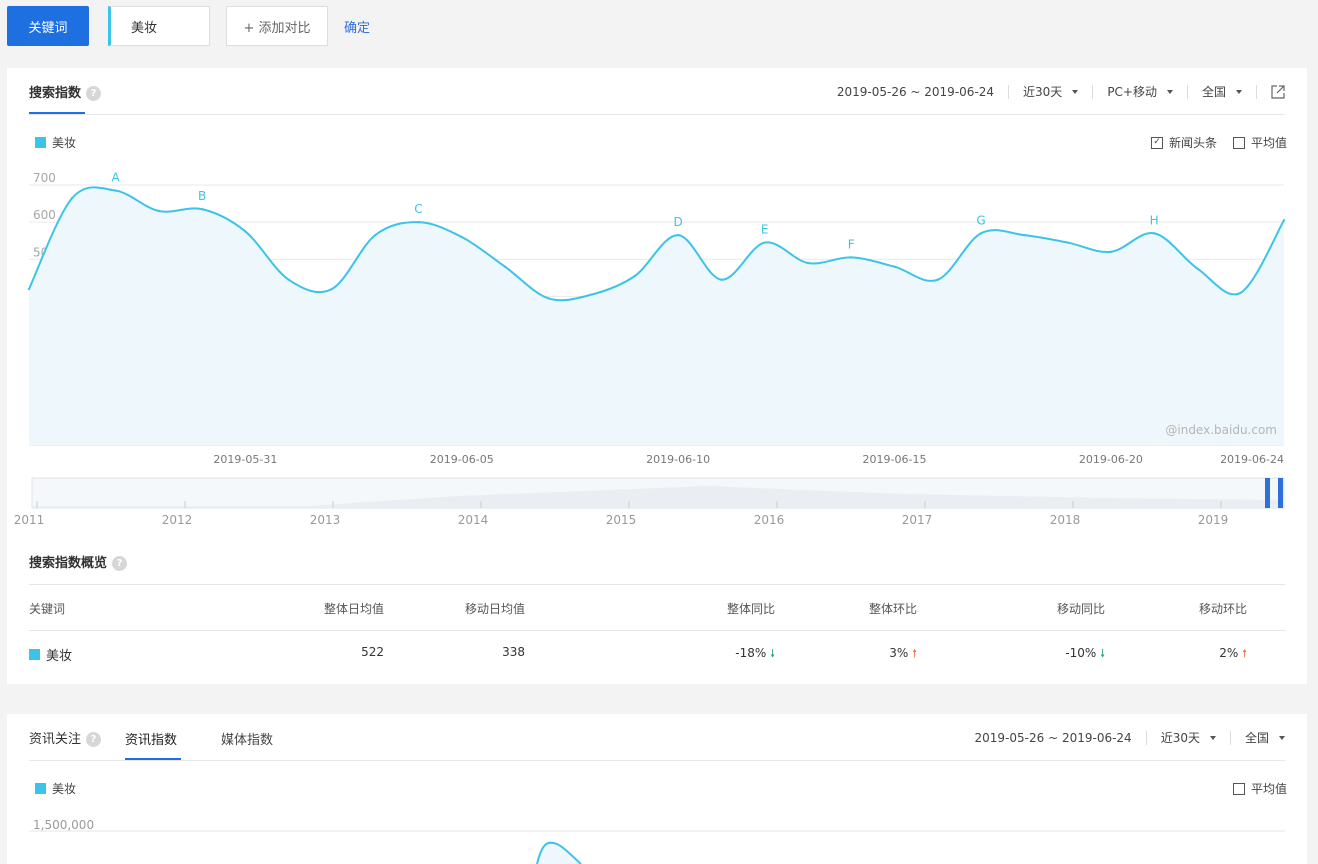 The width and height of the screenshot is (1318, 864). What do you see at coordinates (1111, 459) in the screenshot?
I see `x-tick-label: 2019-06-20` at bounding box center [1111, 459].